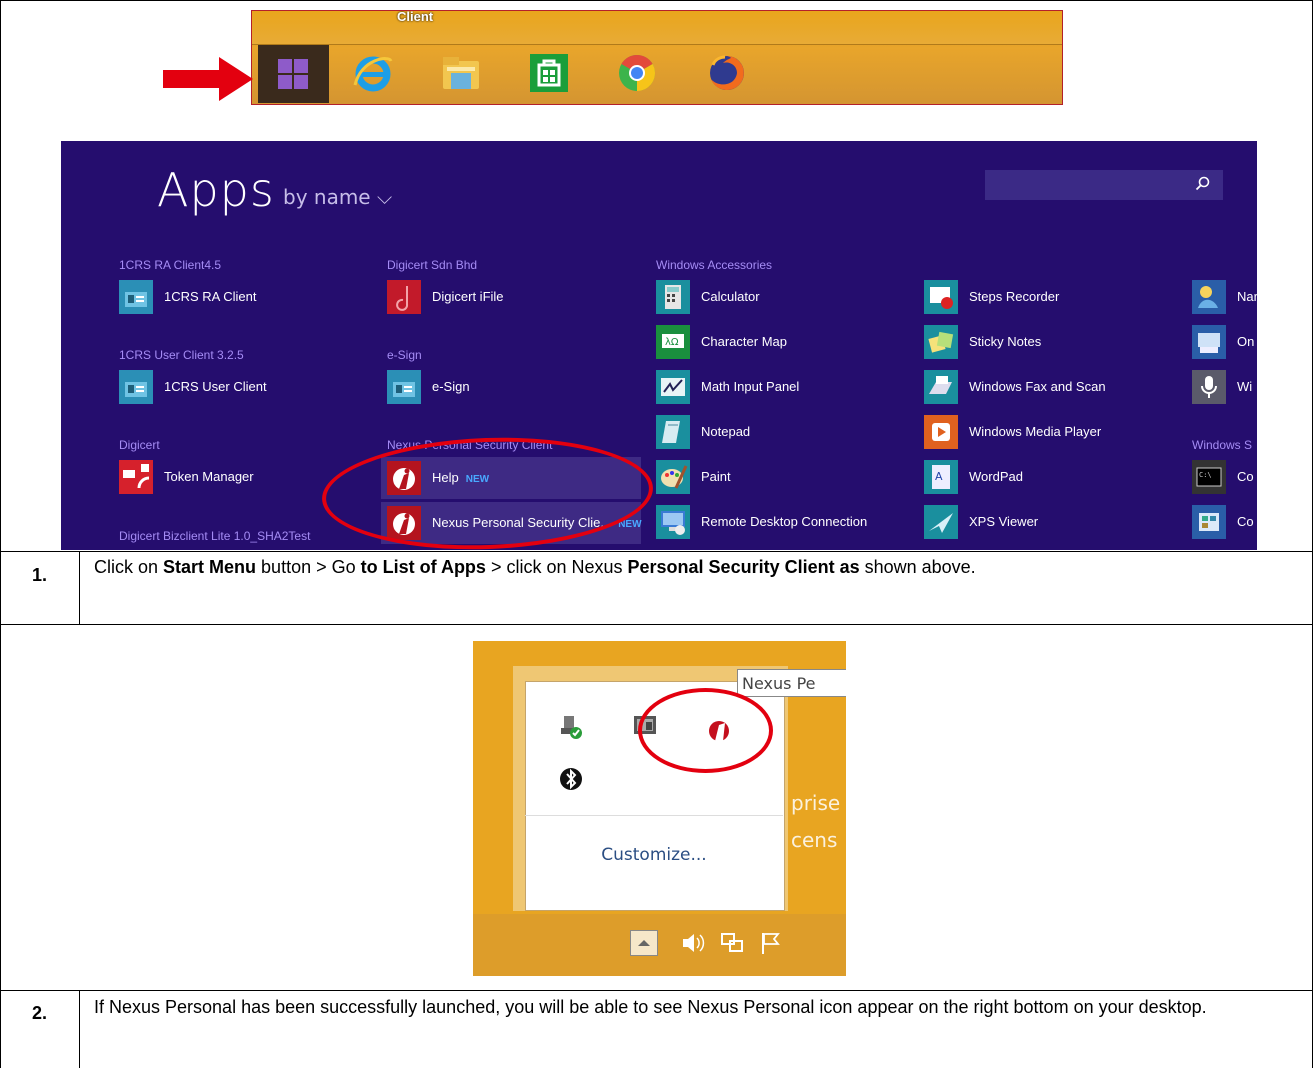 The image size is (1313, 1068). I want to click on calculator-icon, so click(673, 297).